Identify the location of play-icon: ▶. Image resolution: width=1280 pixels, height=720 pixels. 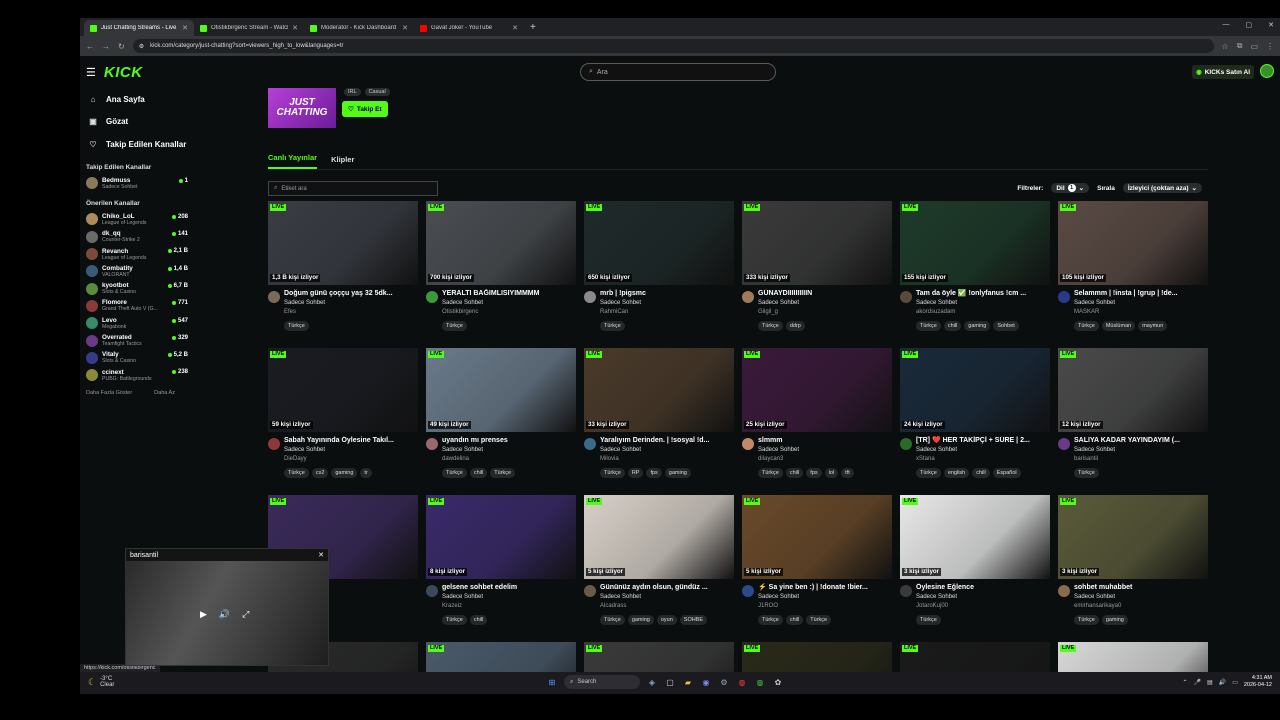
(203, 614).